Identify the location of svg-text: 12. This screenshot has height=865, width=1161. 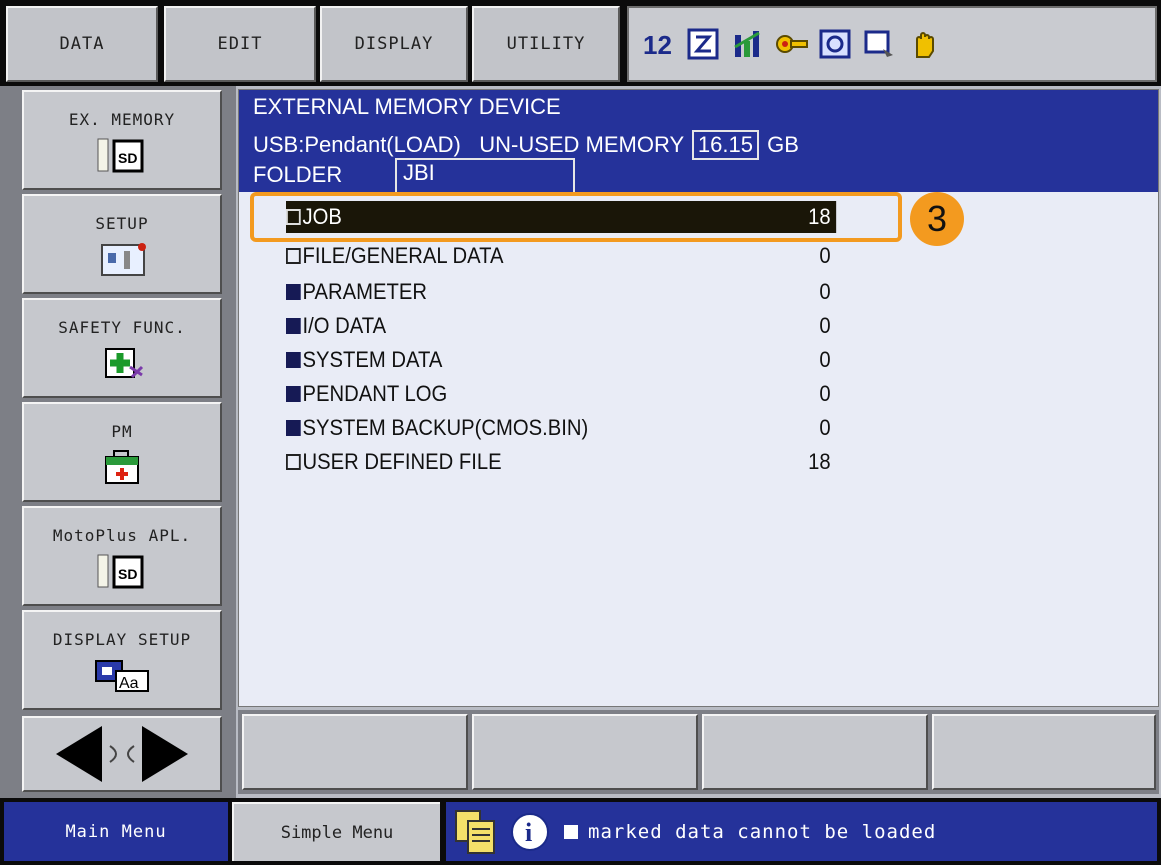
(657, 45).